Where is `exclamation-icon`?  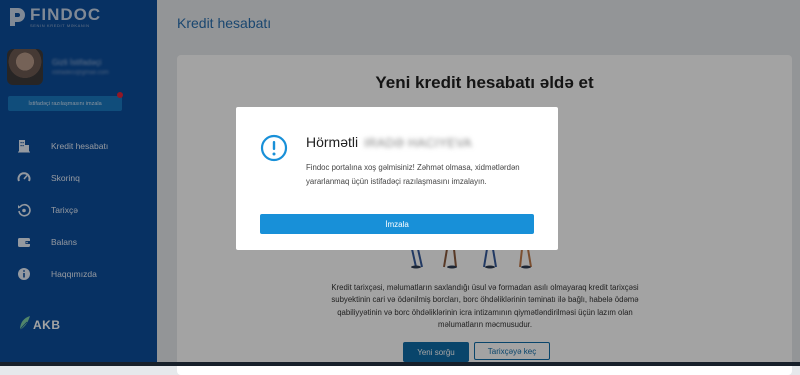
exclamation-icon is located at coordinates (274, 148).